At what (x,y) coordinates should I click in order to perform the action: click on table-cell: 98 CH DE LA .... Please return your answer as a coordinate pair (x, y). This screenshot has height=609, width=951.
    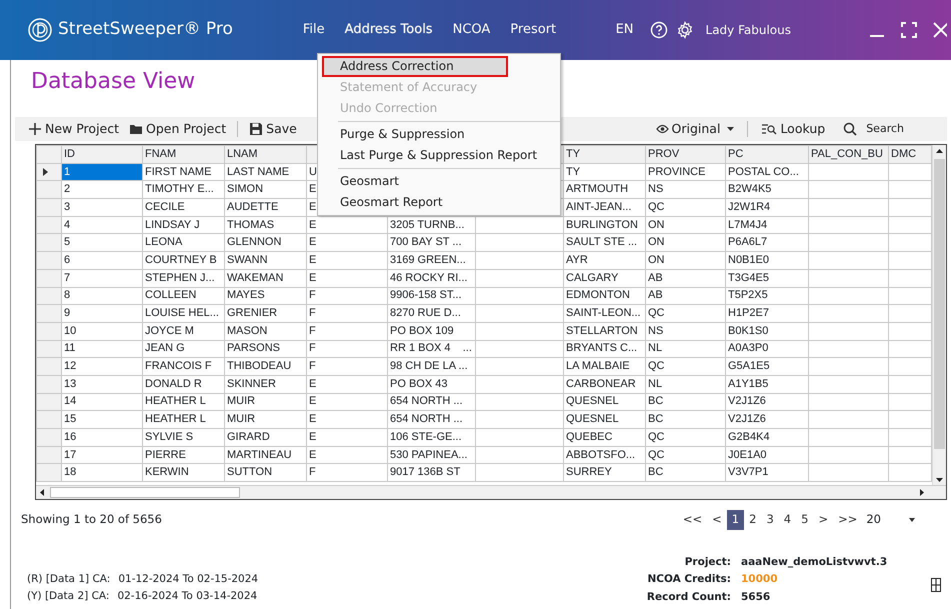
    Looking at the image, I should click on (432, 367).